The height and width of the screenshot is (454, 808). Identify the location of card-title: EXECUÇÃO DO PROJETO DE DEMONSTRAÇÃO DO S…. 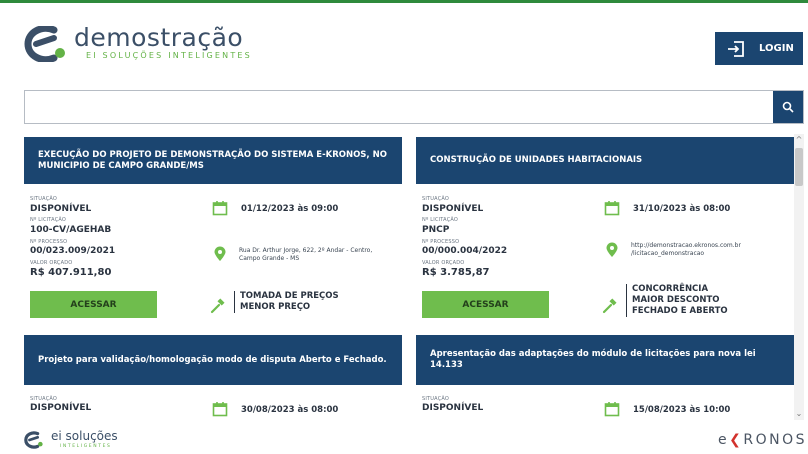
(213, 160).